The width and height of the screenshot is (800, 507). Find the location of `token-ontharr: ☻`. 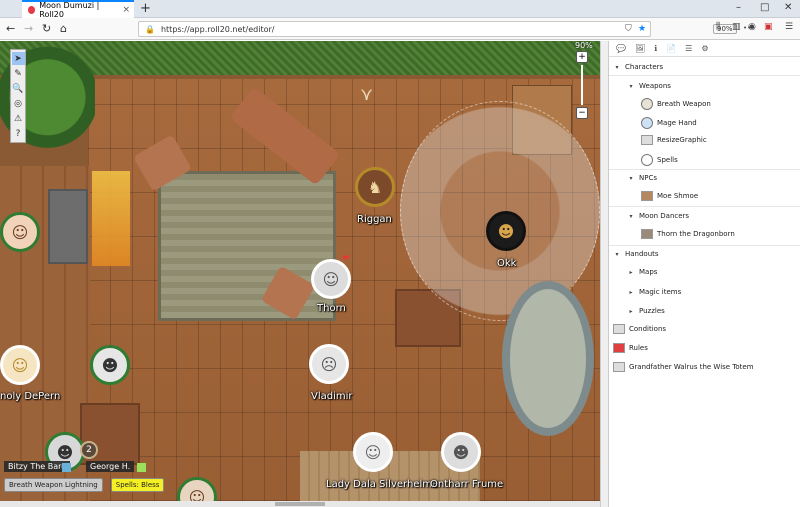

token-ontharr: ☻ is located at coordinates (461, 452).